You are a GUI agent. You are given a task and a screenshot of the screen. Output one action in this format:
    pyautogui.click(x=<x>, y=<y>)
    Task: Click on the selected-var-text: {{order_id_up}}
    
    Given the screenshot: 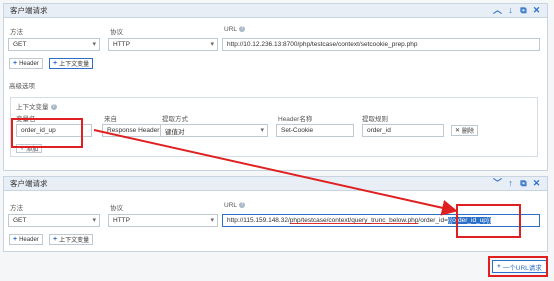 What is the action you would take?
    pyautogui.click(x=469, y=220)
    